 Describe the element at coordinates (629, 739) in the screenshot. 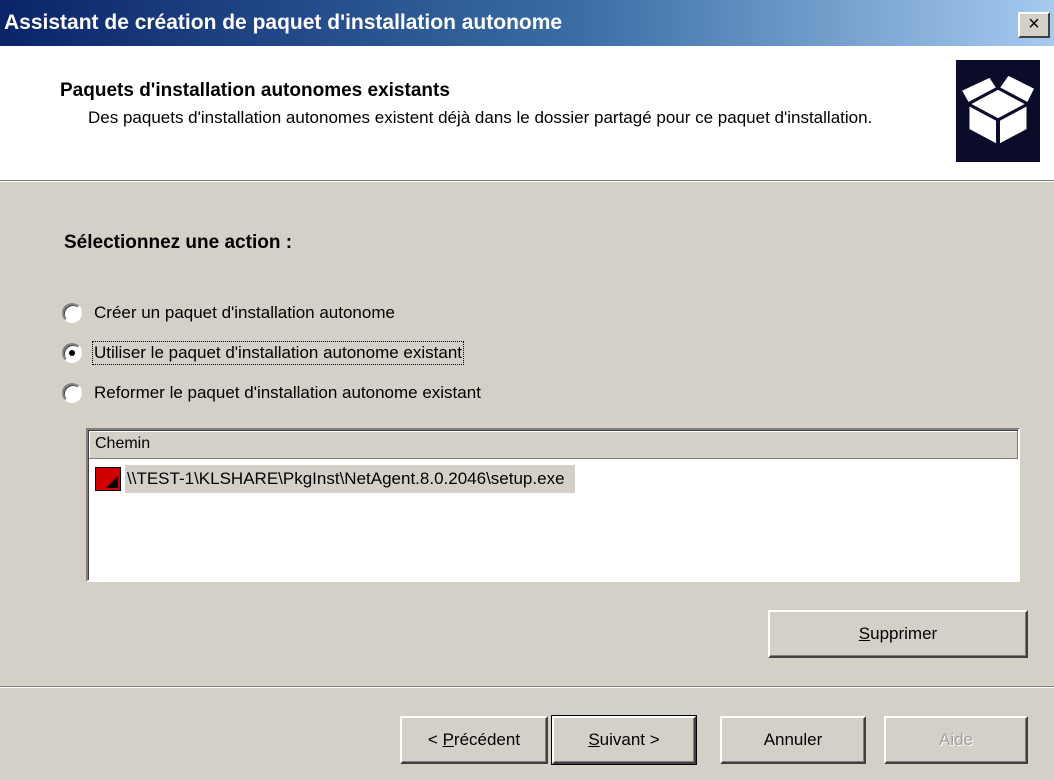

I see `next-label: uivant >` at that location.